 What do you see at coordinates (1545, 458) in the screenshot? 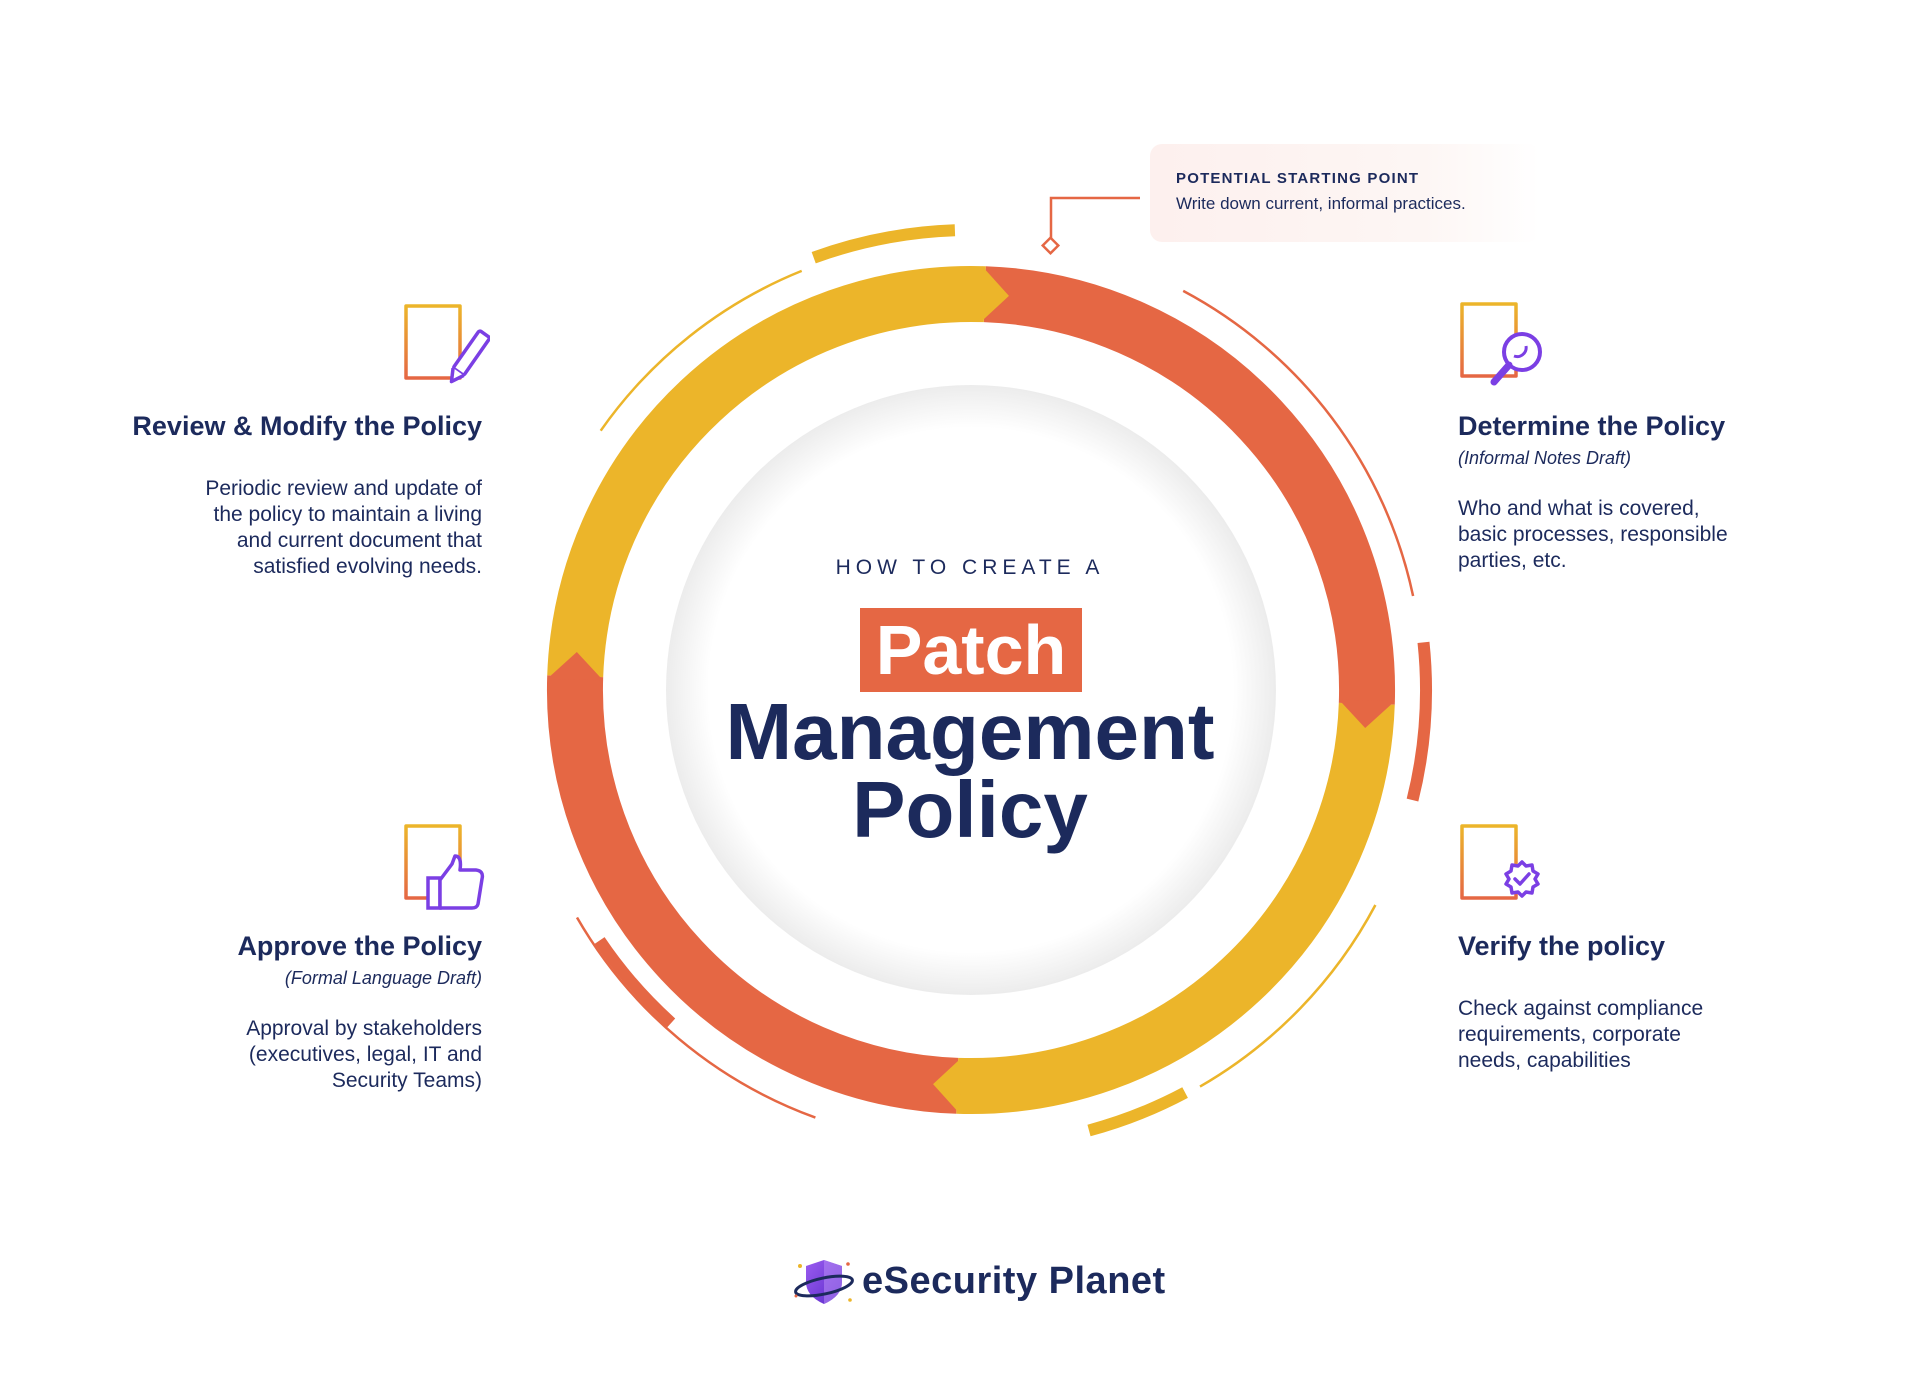
I see `step-determine-subtitle: (Informal Notes Draft)` at bounding box center [1545, 458].